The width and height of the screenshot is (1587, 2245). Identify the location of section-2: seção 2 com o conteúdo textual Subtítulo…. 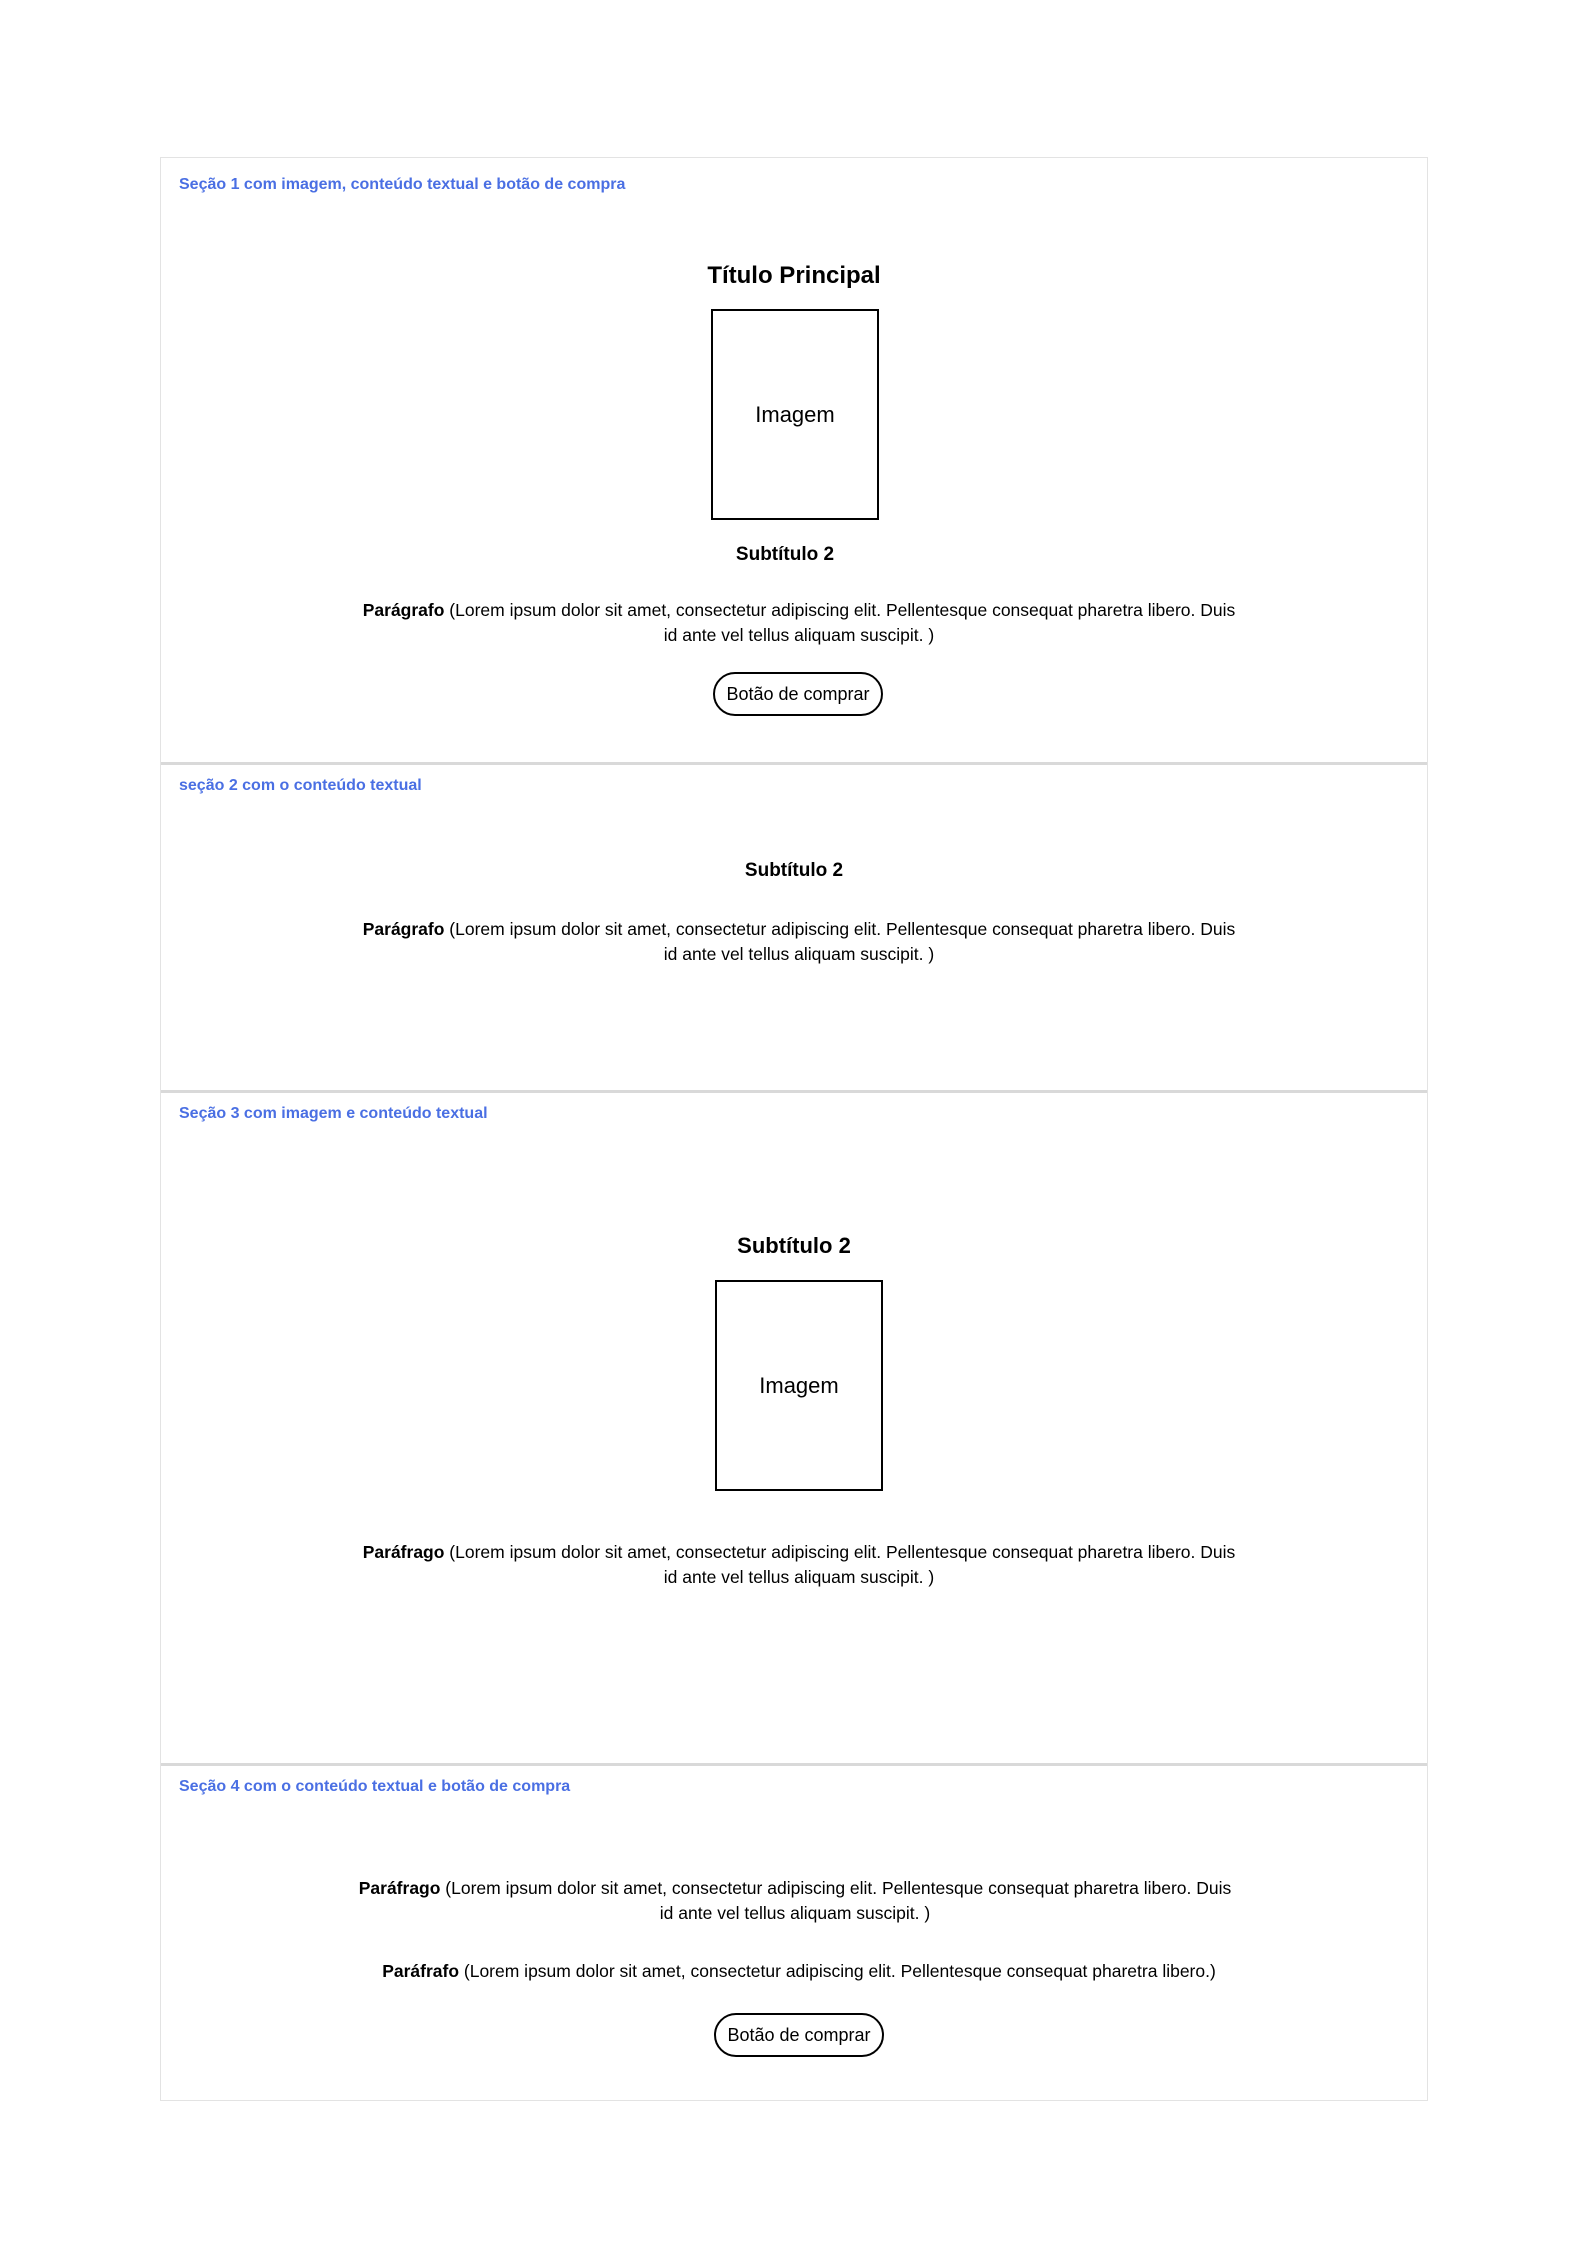
(794, 927).